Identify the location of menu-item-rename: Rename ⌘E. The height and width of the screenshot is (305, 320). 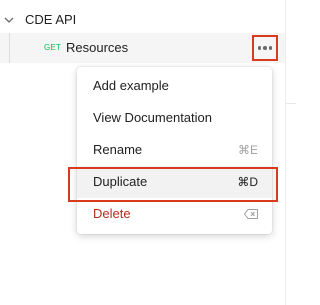
(174, 150).